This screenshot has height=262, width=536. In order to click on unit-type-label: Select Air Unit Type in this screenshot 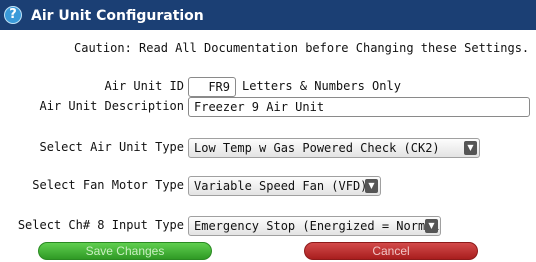, I will do `click(112, 147)`.